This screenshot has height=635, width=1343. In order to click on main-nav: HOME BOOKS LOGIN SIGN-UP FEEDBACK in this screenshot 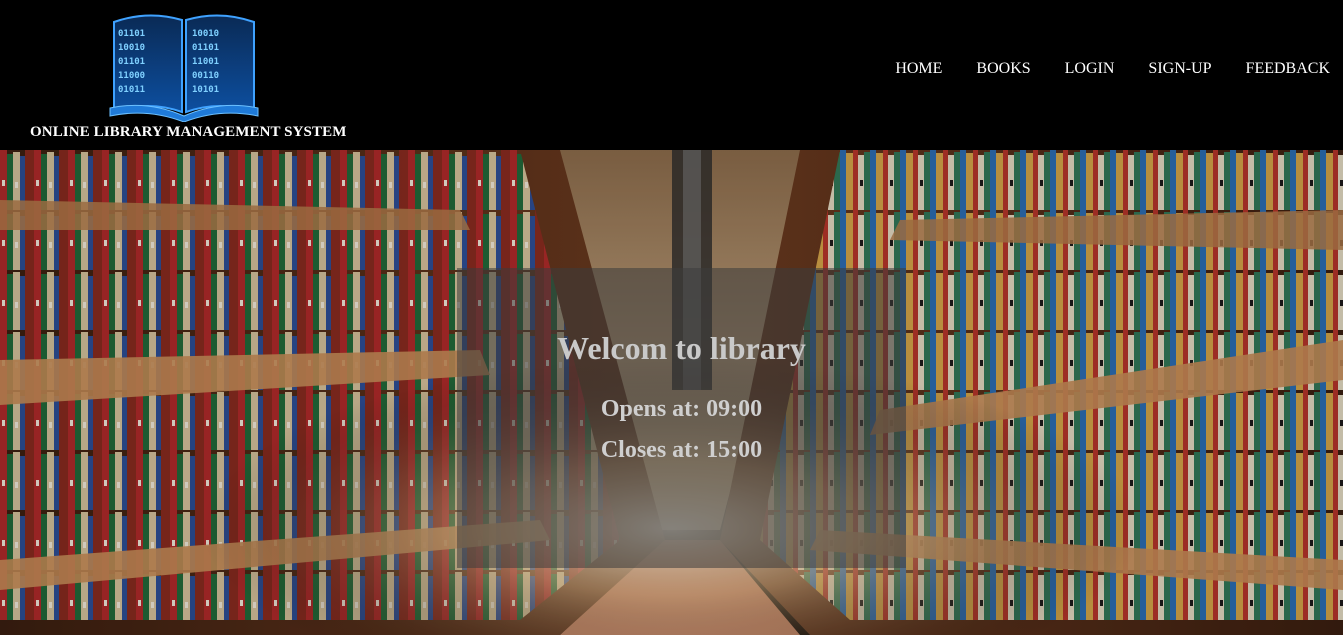, I will do `click(1095, 69)`.